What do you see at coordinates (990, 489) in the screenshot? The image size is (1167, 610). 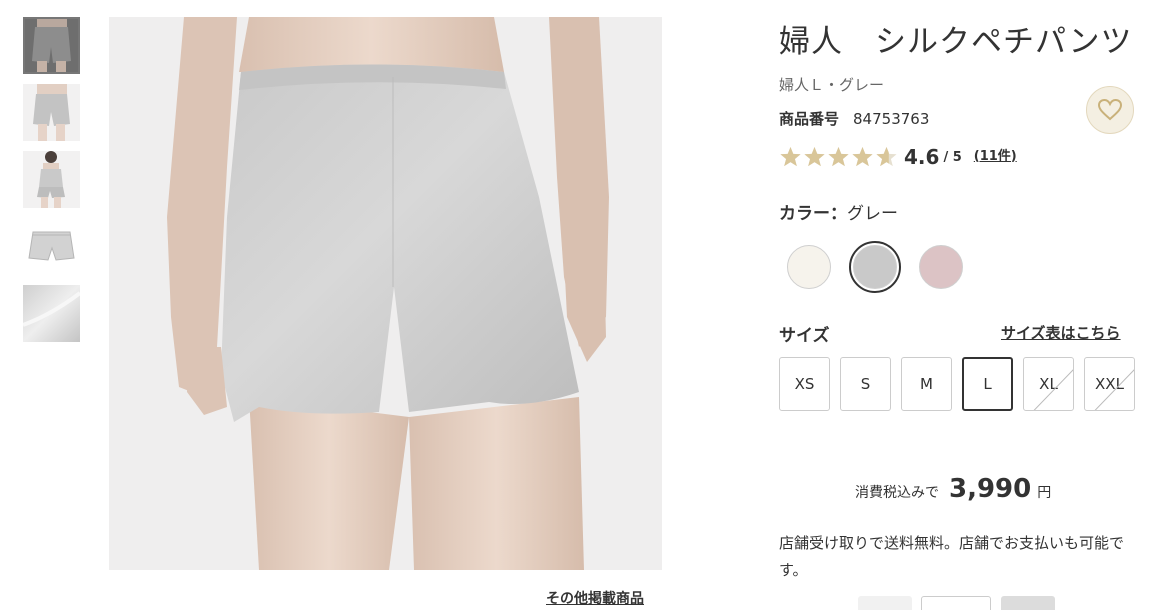 I see `price-amount: 3,990` at bounding box center [990, 489].